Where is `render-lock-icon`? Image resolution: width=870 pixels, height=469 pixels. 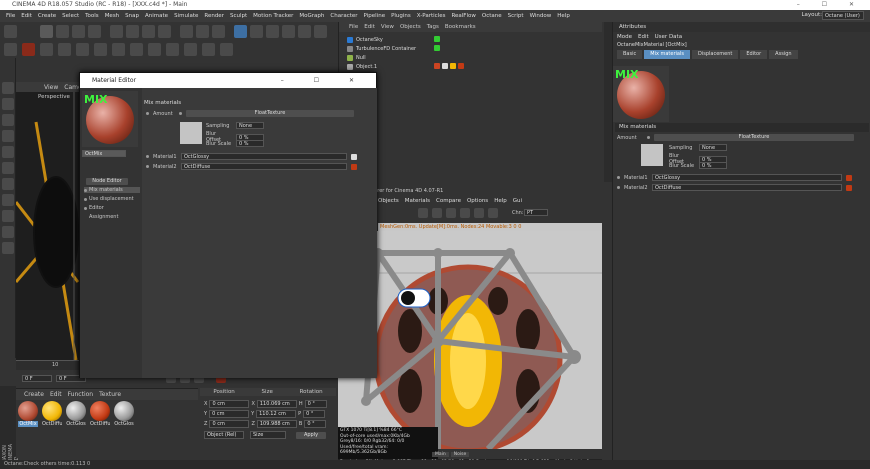 render-lock-icon is located at coordinates (423, 213).